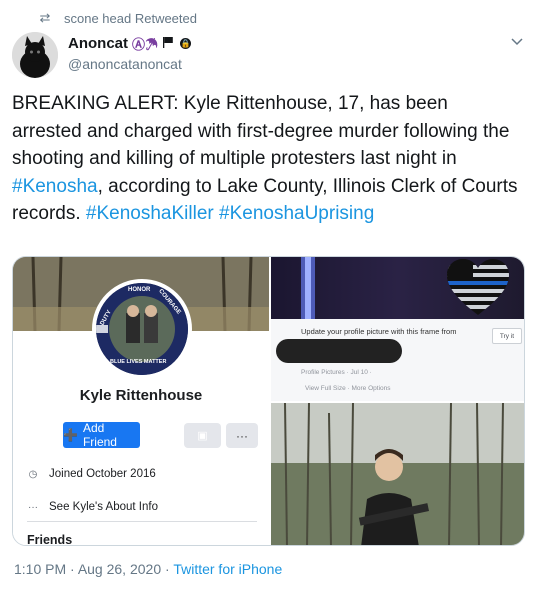 The image size is (540, 591). Describe the element at coordinates (70, 435) in the screenshot. I see `add-friend-icon: ➕` at that location.